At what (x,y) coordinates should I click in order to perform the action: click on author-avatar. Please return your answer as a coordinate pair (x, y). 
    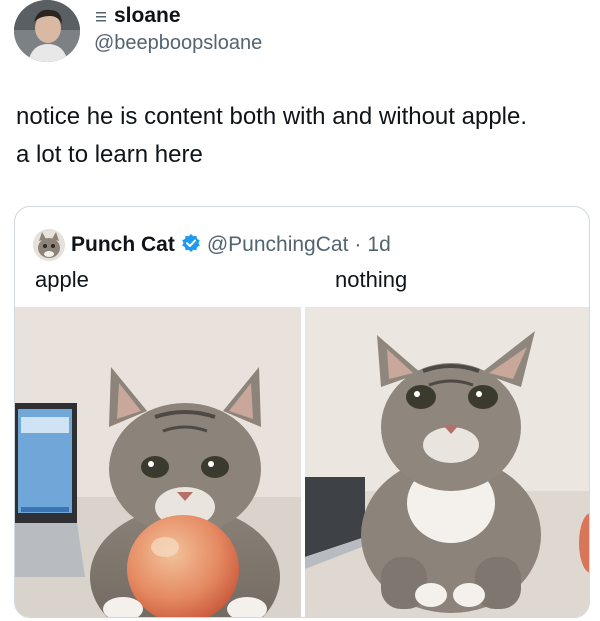
    Looking at the image, I should click on (47, 31).